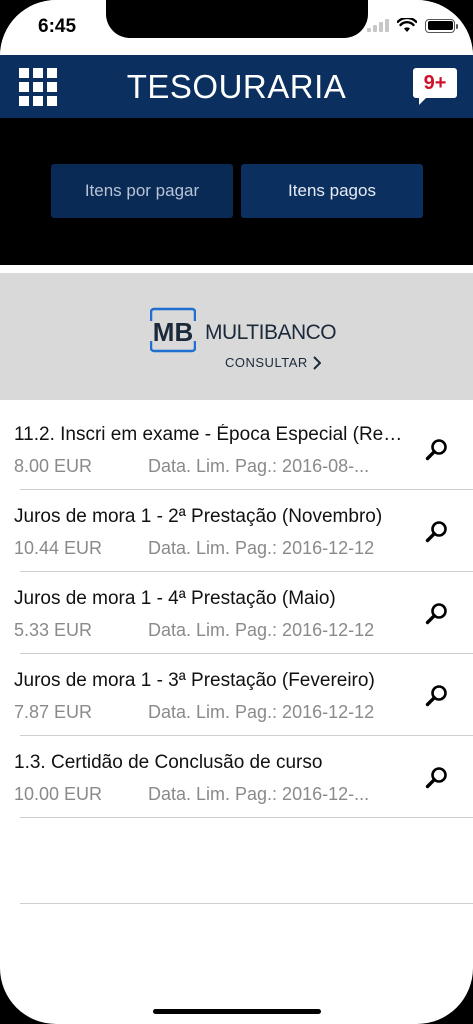 Image resolution: width=473 pixels, height=1024 pixels. Describe the element at coordinates (271, 332) in the screenshot. I see `multibanco-brand: MULTIBANCO` at that location.